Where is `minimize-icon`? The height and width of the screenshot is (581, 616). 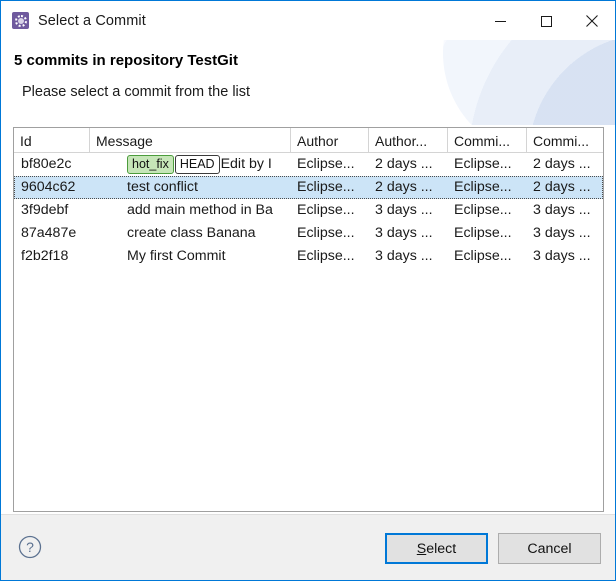
minimize-icon is located at coordinates (500, 21).